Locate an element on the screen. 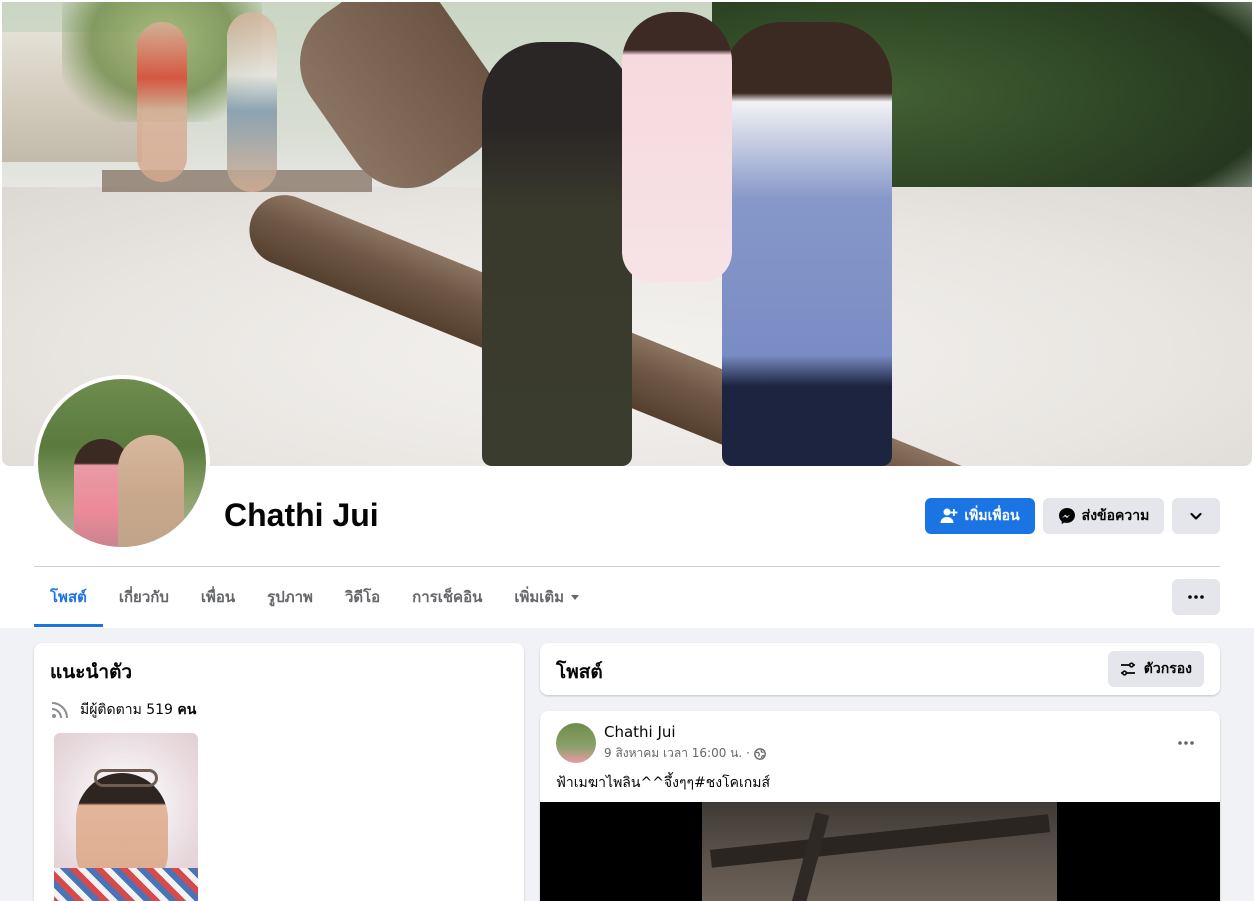 This screenshot has height=901, width=1254. add-friend-label: เพิ่มเพื่อน is located at coordinates (992, 516).